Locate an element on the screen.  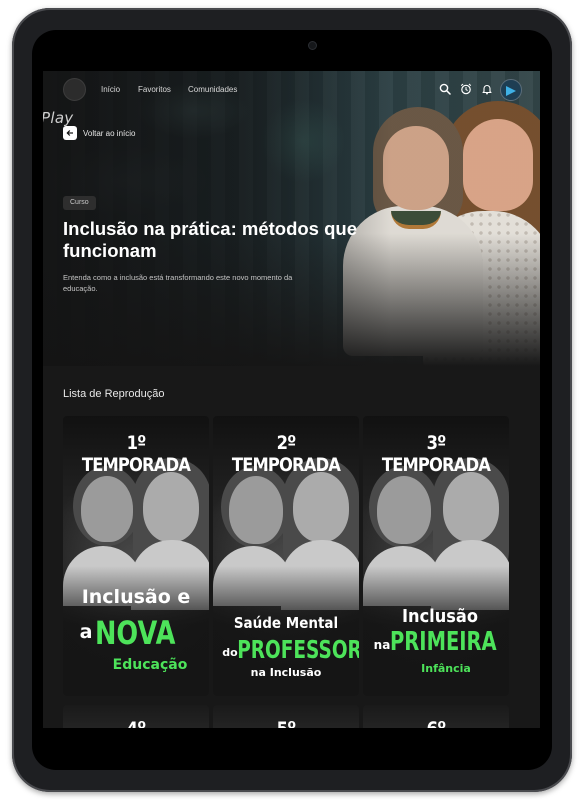
nav-link-inicio: Início is located at coordinates (110, 89).